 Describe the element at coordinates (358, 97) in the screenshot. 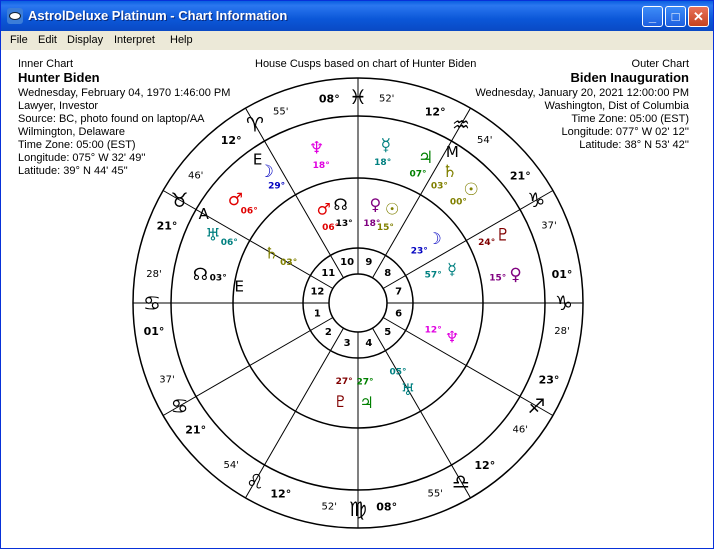

I see `cusp-sign-icon: ♓` at that location.